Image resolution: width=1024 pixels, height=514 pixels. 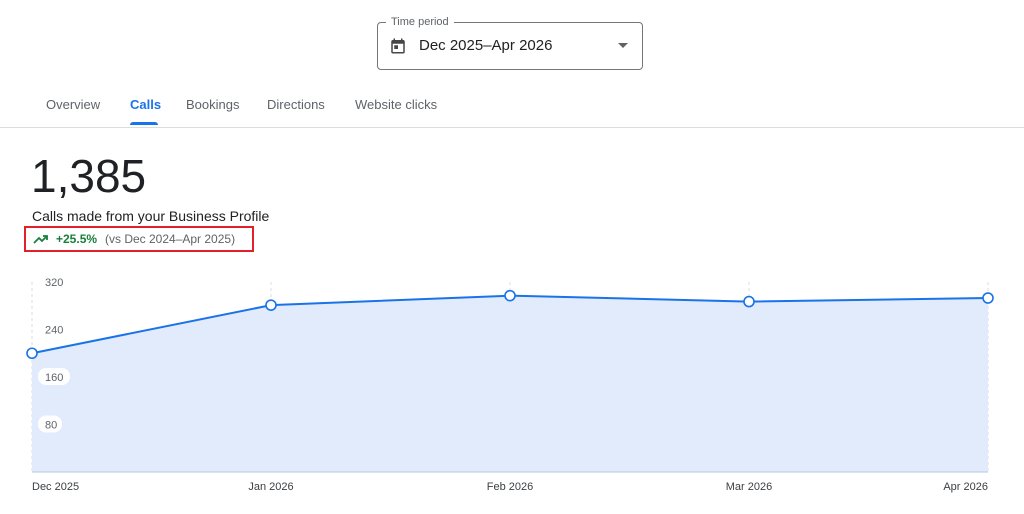 I want to click on change-comparison: (vs Dec 2024–Apr 2025), so click(x=170, y=239).